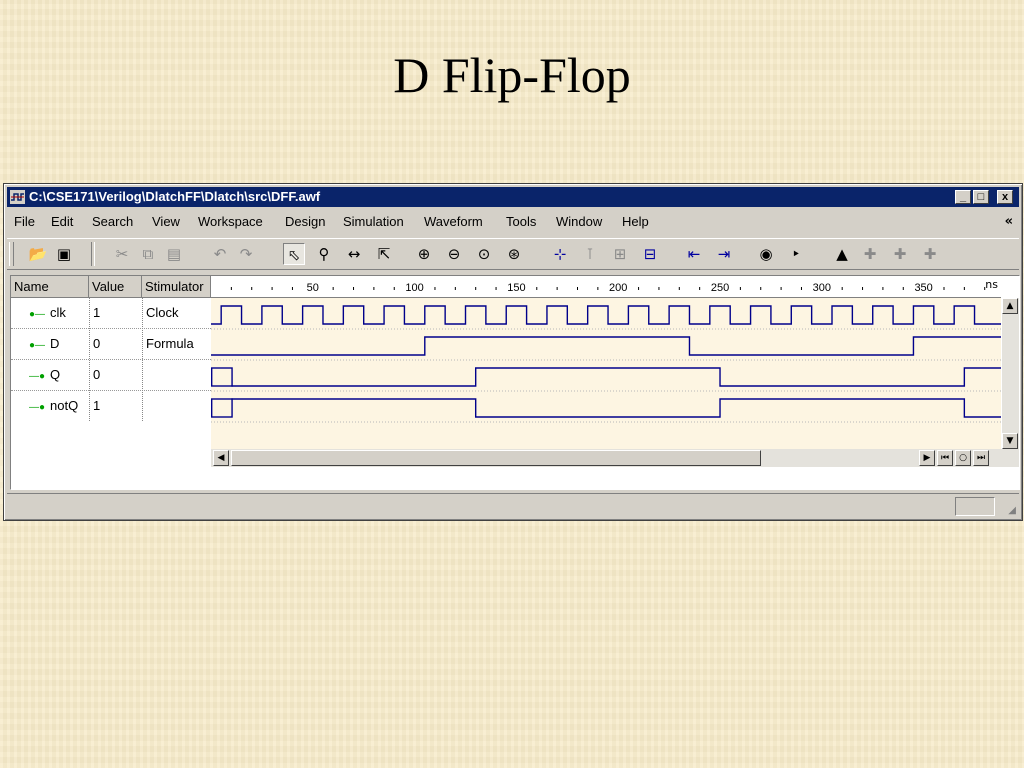 Image resolution: width=1024 pixels, height=768 pixels. What do you see at coordinates (724, 254) in the screenshot?
I see `next-edge-icon: ⇥` at bounding box center [724, 254].